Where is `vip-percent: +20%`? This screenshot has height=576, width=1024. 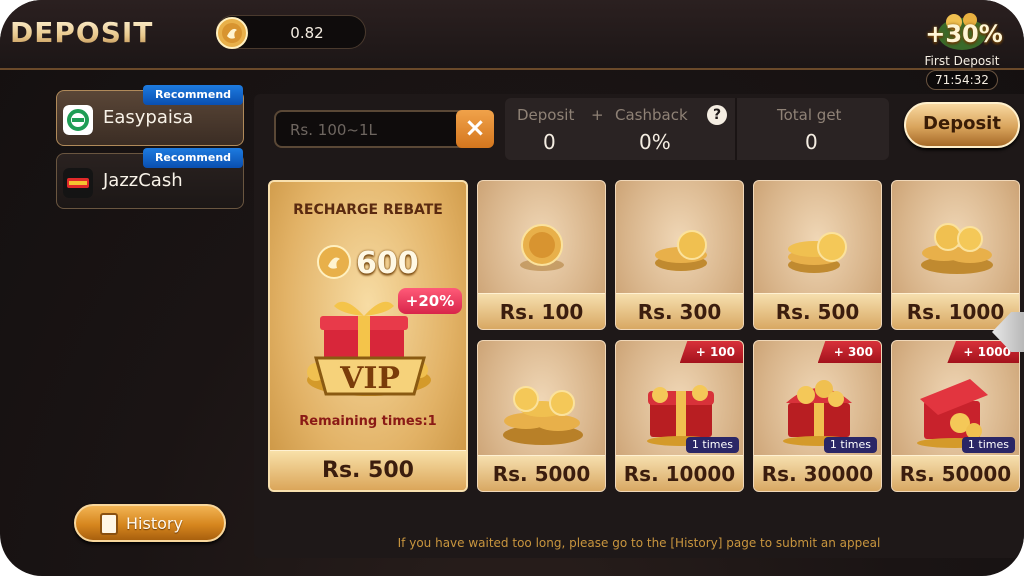 vip-percent: +20% is located at coordinates (430, 301).